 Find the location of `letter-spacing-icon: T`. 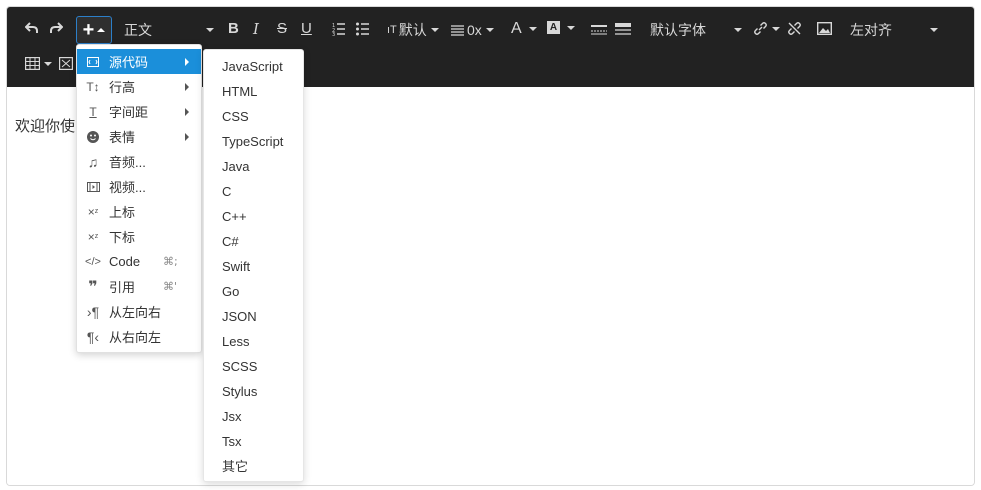

letter-spacing-icon: T is located at coordinates (93, 111).